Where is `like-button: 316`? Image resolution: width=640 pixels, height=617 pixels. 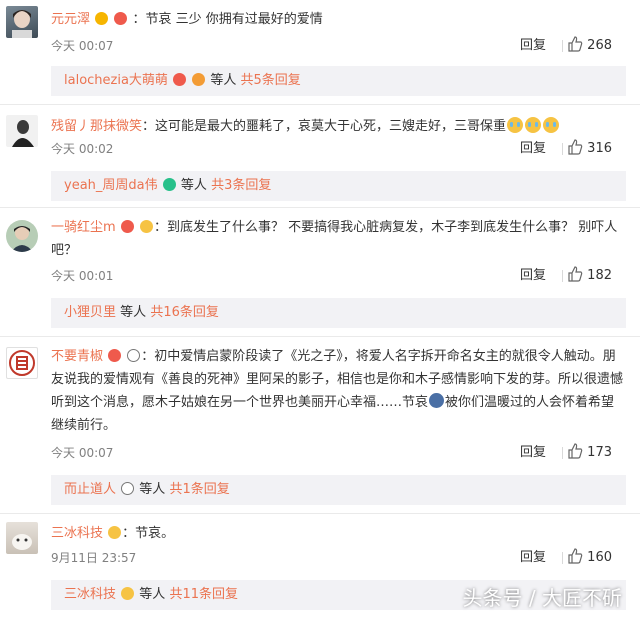 like-button: 316 is located at coordinates (589, 149).